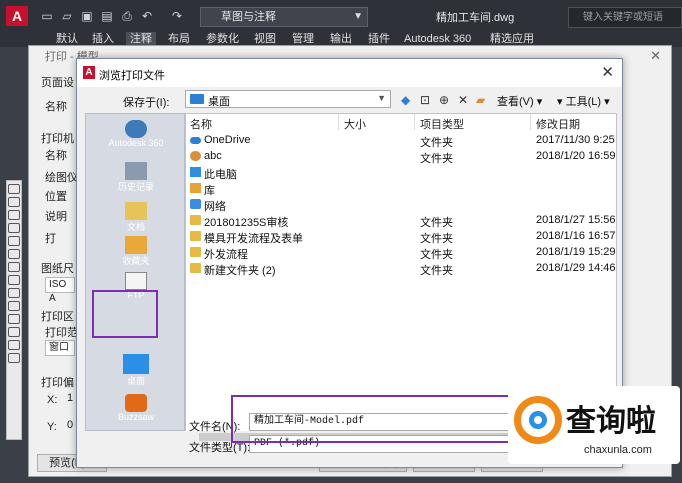  Describe the element at coordinates (14, 345) in the screenshot. I see `table-tool-icon` at that location.